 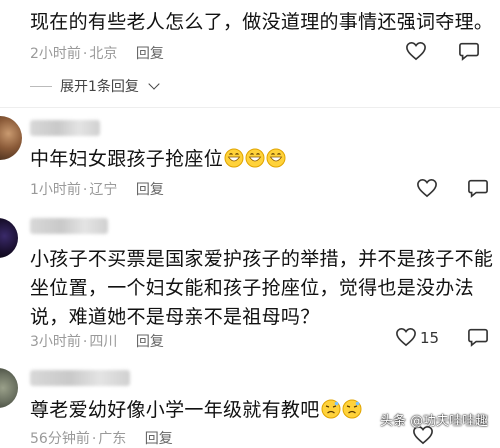 I want to click on comment-2-time: 1小时前, so click(x=55, y=190).